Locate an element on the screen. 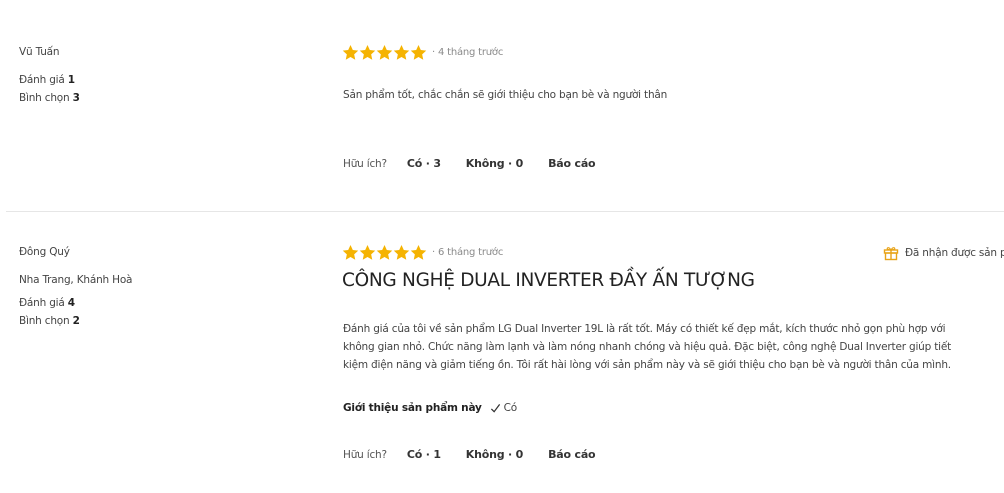 The width and height of the screenshot is (1004, 493). reviewer-name: Vũ Tuấn is located at coordinates (39, 52).